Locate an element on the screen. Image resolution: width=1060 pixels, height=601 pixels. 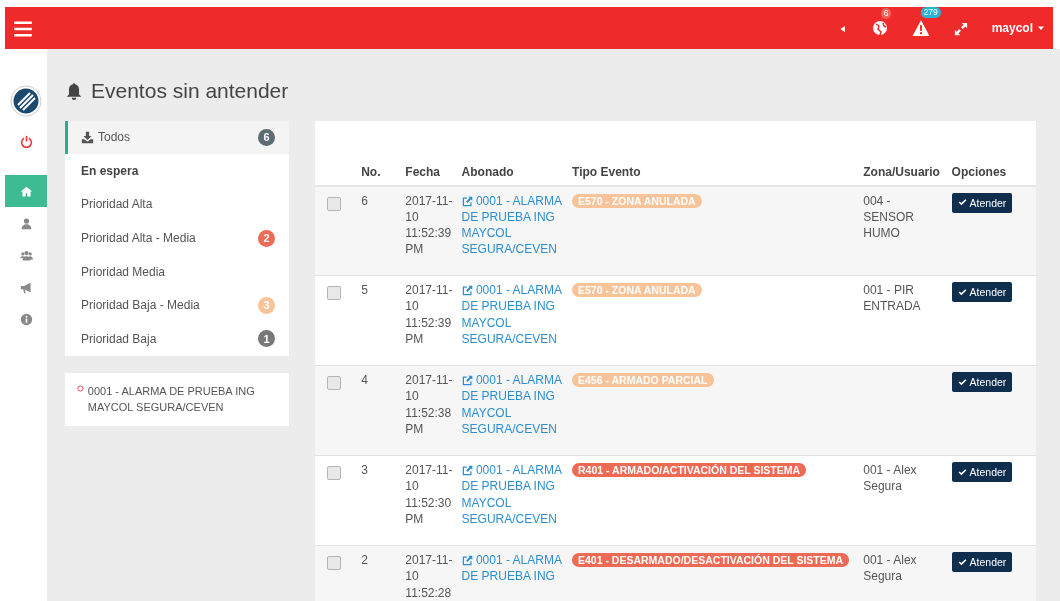
sidebar-button is located at coordinates (26, 191).